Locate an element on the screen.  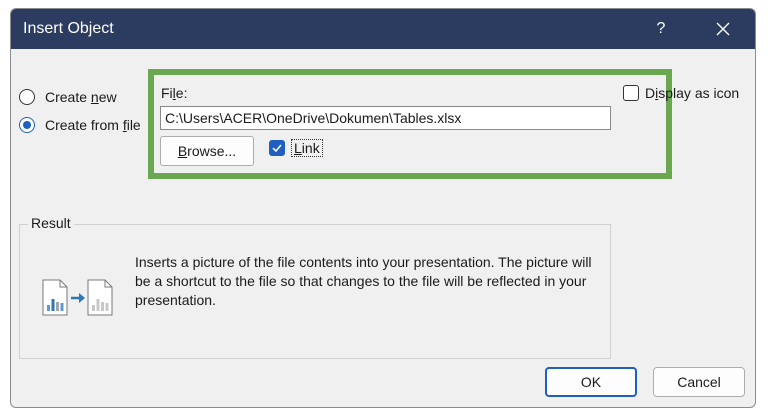
display-as-icon-checkbox is located at coordinates (631, 93).